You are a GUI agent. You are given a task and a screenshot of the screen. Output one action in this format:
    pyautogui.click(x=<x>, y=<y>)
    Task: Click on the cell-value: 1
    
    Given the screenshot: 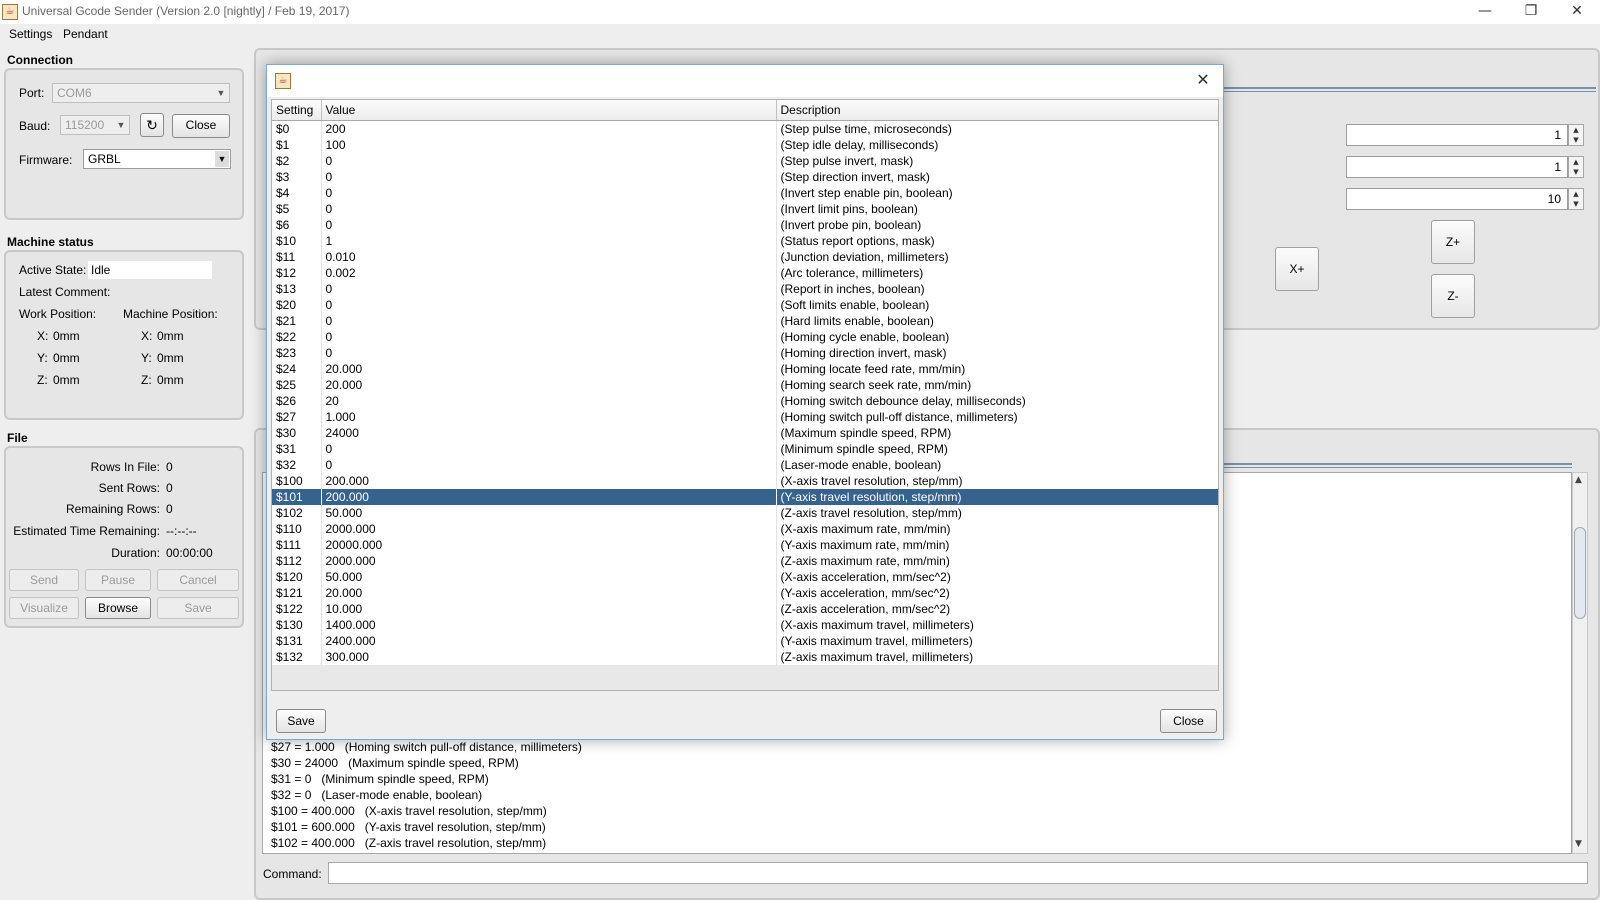 What is the action you would take?
    pyautogui.click(x=549, y=240)
    